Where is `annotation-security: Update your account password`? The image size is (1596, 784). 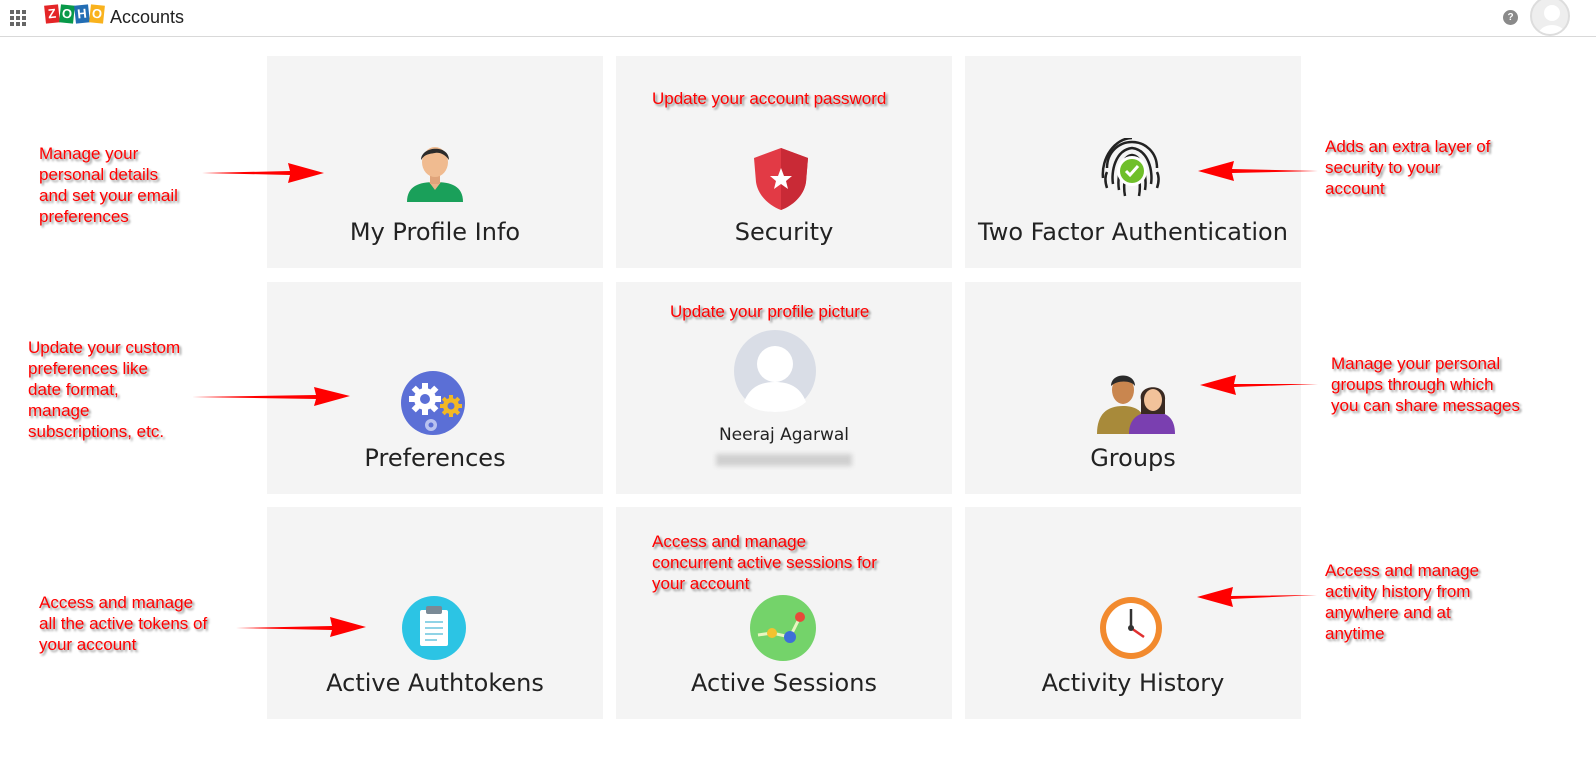
annotation-security: Update your account password is located at coordinates (769, 98).